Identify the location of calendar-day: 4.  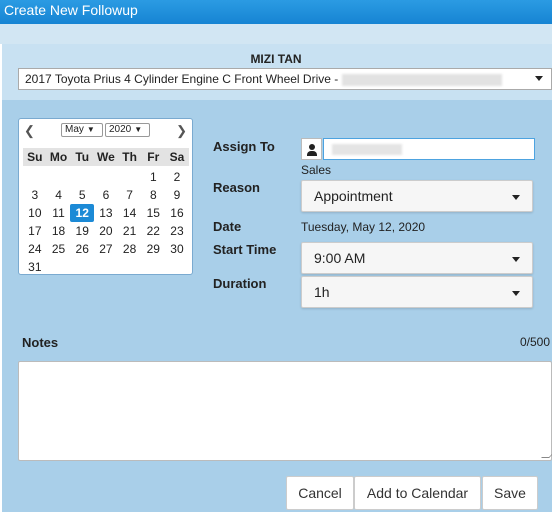
(59, 195).